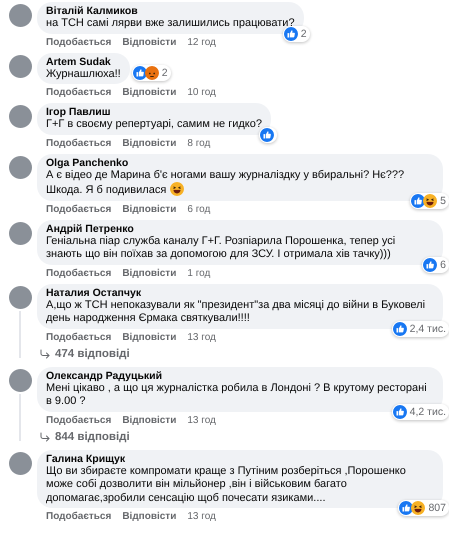  What do you see at coordinates (429, 200) in the screenshot?
I see `reaction-badge: 5` at bounding box center [429, 200].